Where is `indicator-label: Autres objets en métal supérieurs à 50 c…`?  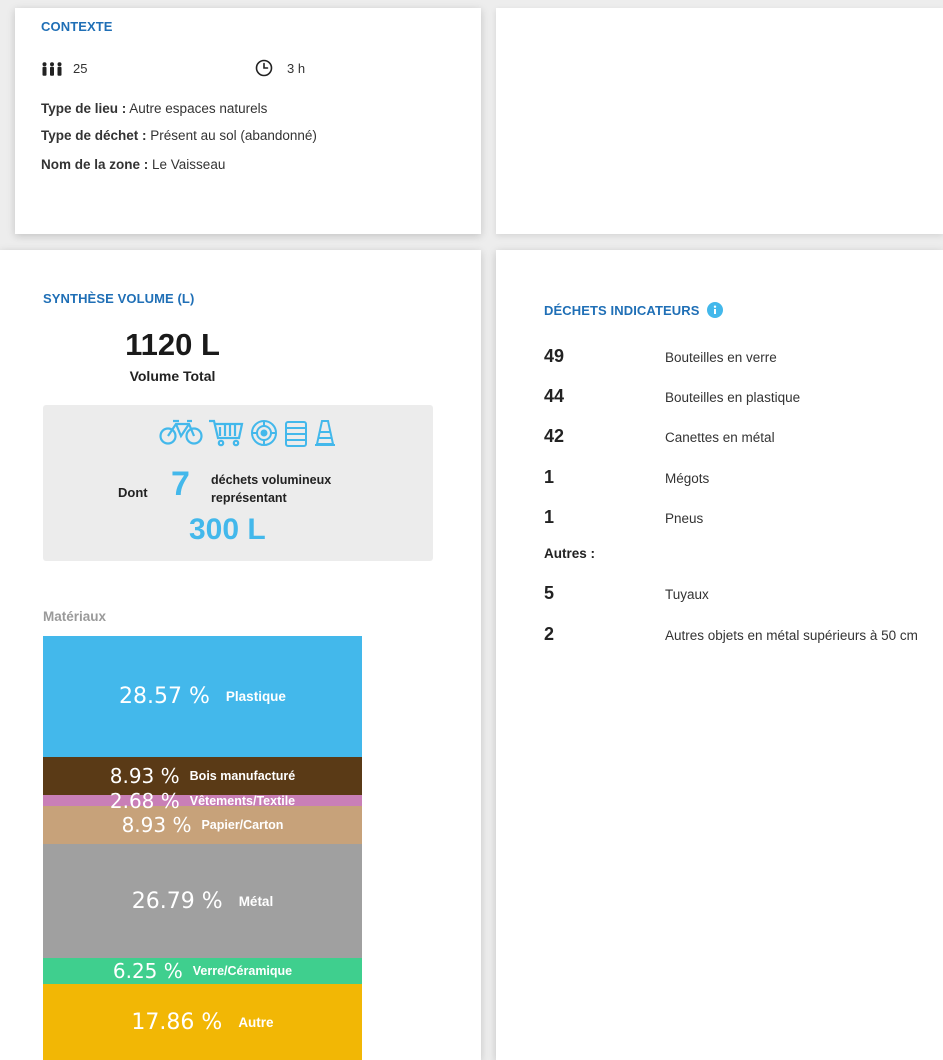 indicator-label: Autres objets en métal supérieurs à 50 c… is located at coordinates (791, 635).